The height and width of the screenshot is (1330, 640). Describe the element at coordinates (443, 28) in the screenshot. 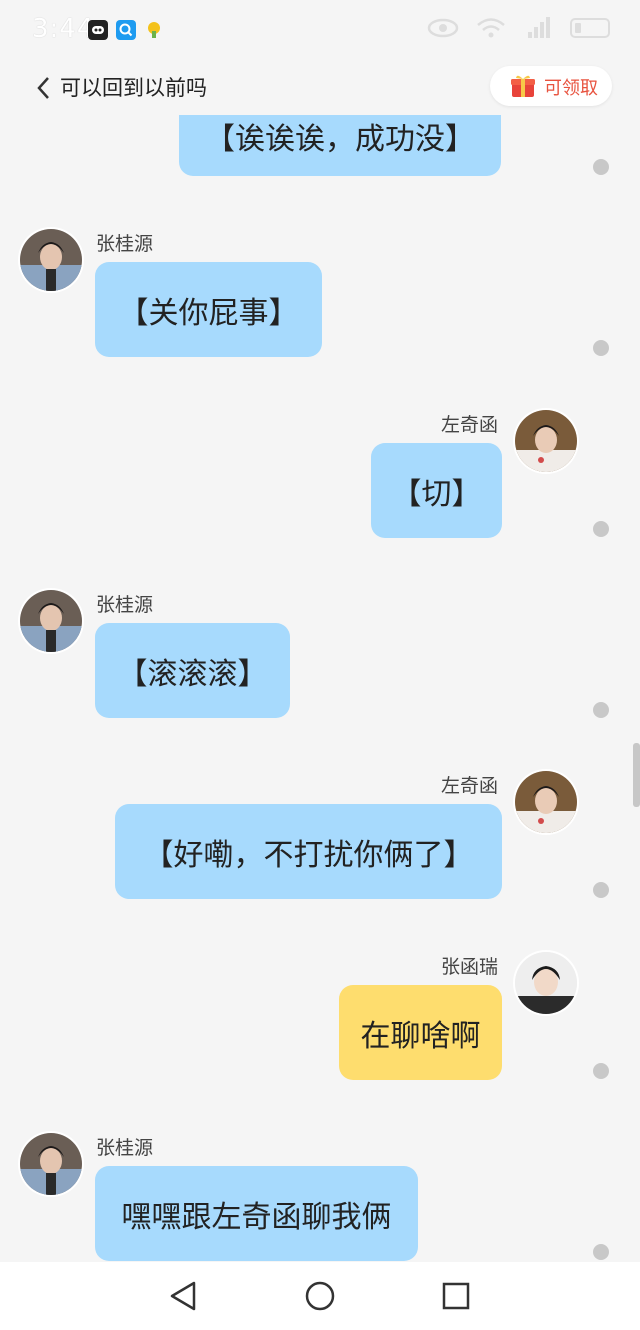

I see `eye-icon` at that location.